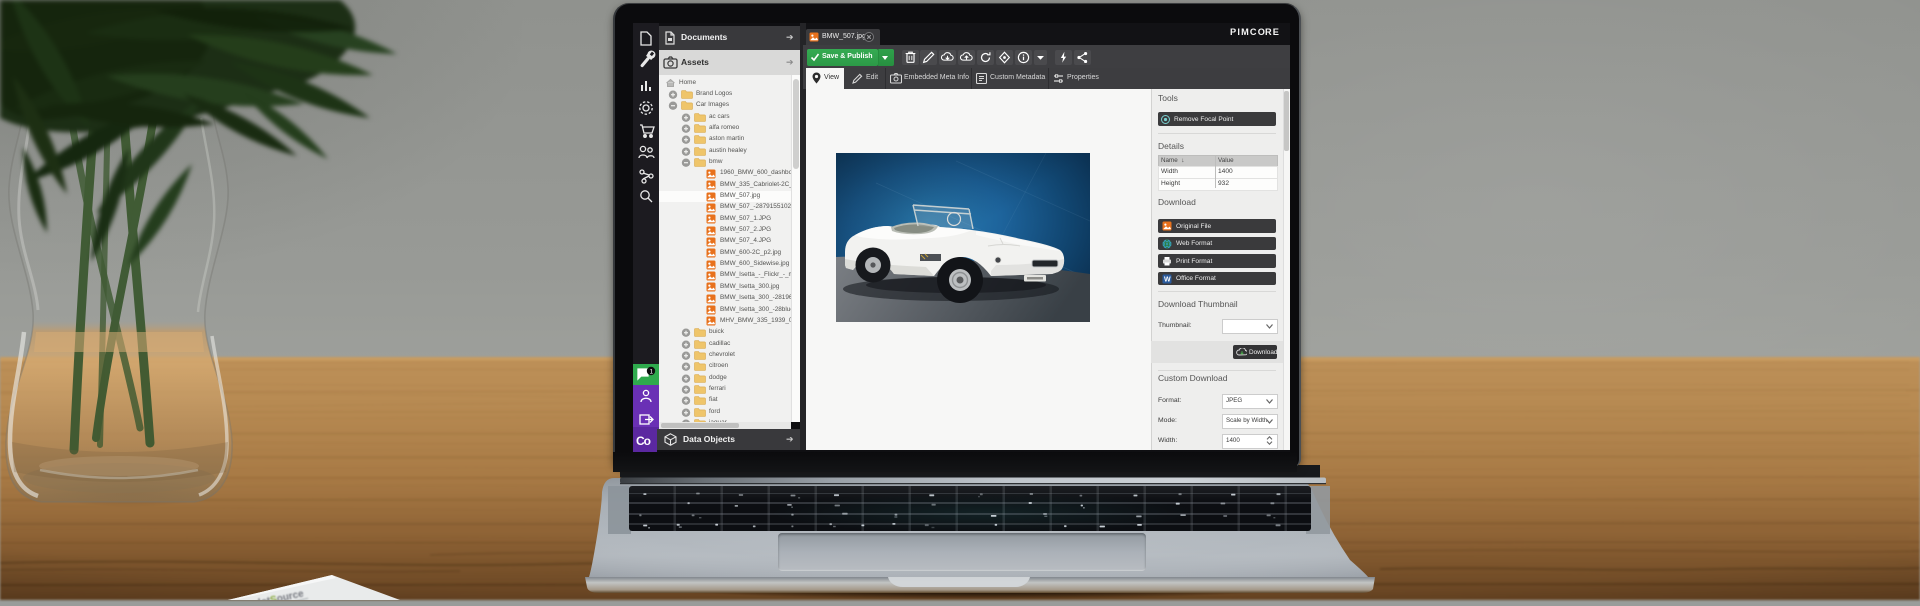 The image size is (1920, 606). What do you see at coordinates (1167, 279) in the screenshot?
I see `svg-text: W` at bounding box center [1167, 279].